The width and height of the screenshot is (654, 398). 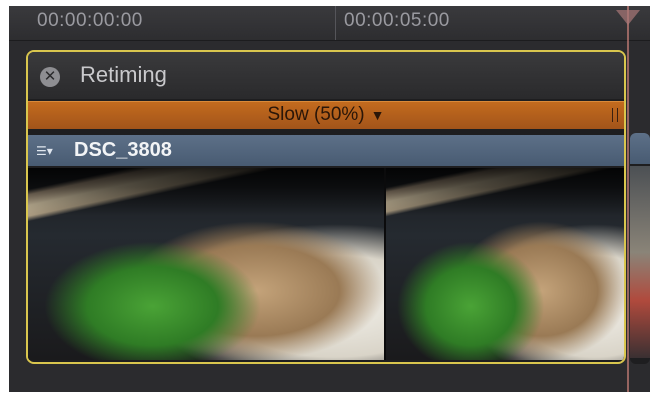 What do you see at coordinates (377, 115) in the screenshot?
I see `chevron-down-icon: ▼` at bounding box center [377, 115].